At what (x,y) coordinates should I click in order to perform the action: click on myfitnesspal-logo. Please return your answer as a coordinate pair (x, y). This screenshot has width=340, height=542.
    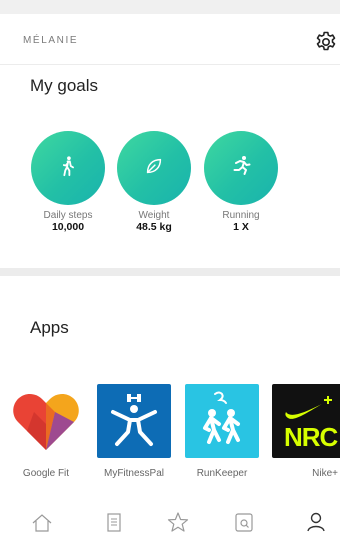
    Looking at the image, I should click on (134, 421).